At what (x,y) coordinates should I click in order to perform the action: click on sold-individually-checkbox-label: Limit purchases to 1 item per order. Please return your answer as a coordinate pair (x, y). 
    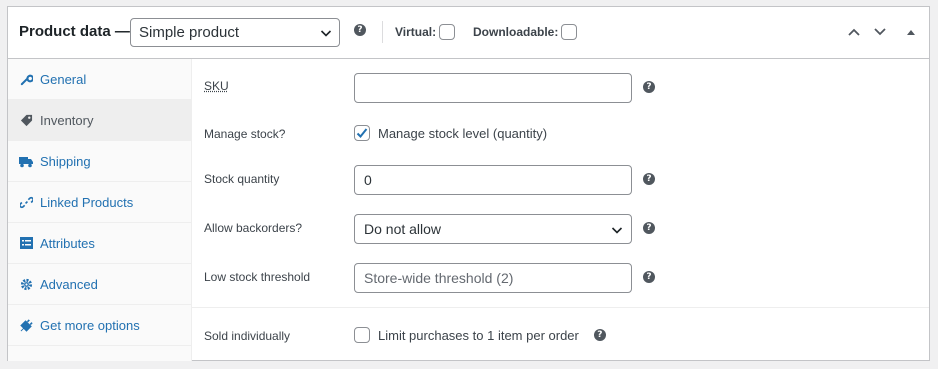
    Looking at the image, I should click on (478, 335).